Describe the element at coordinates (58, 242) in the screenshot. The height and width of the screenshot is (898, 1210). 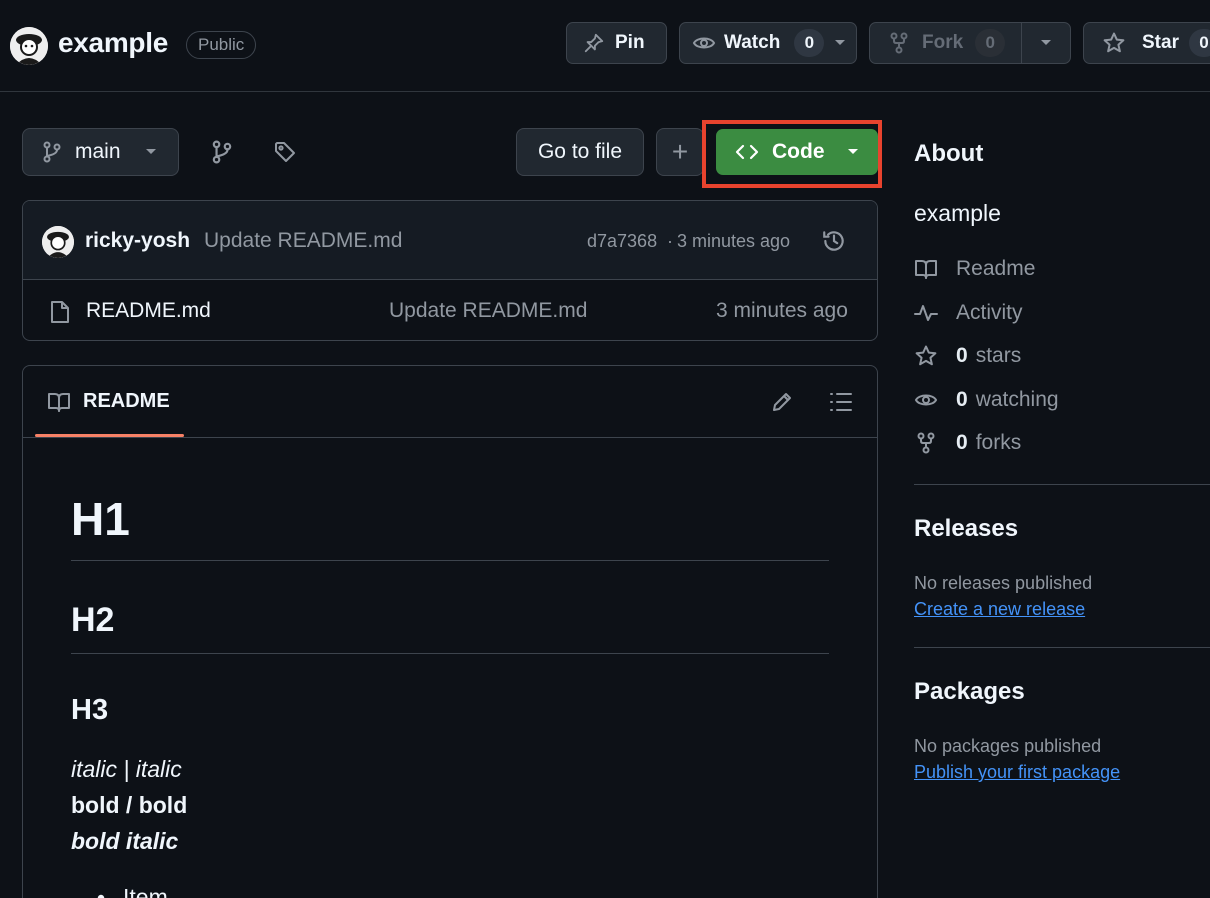
I see `author-avatar` at that location.